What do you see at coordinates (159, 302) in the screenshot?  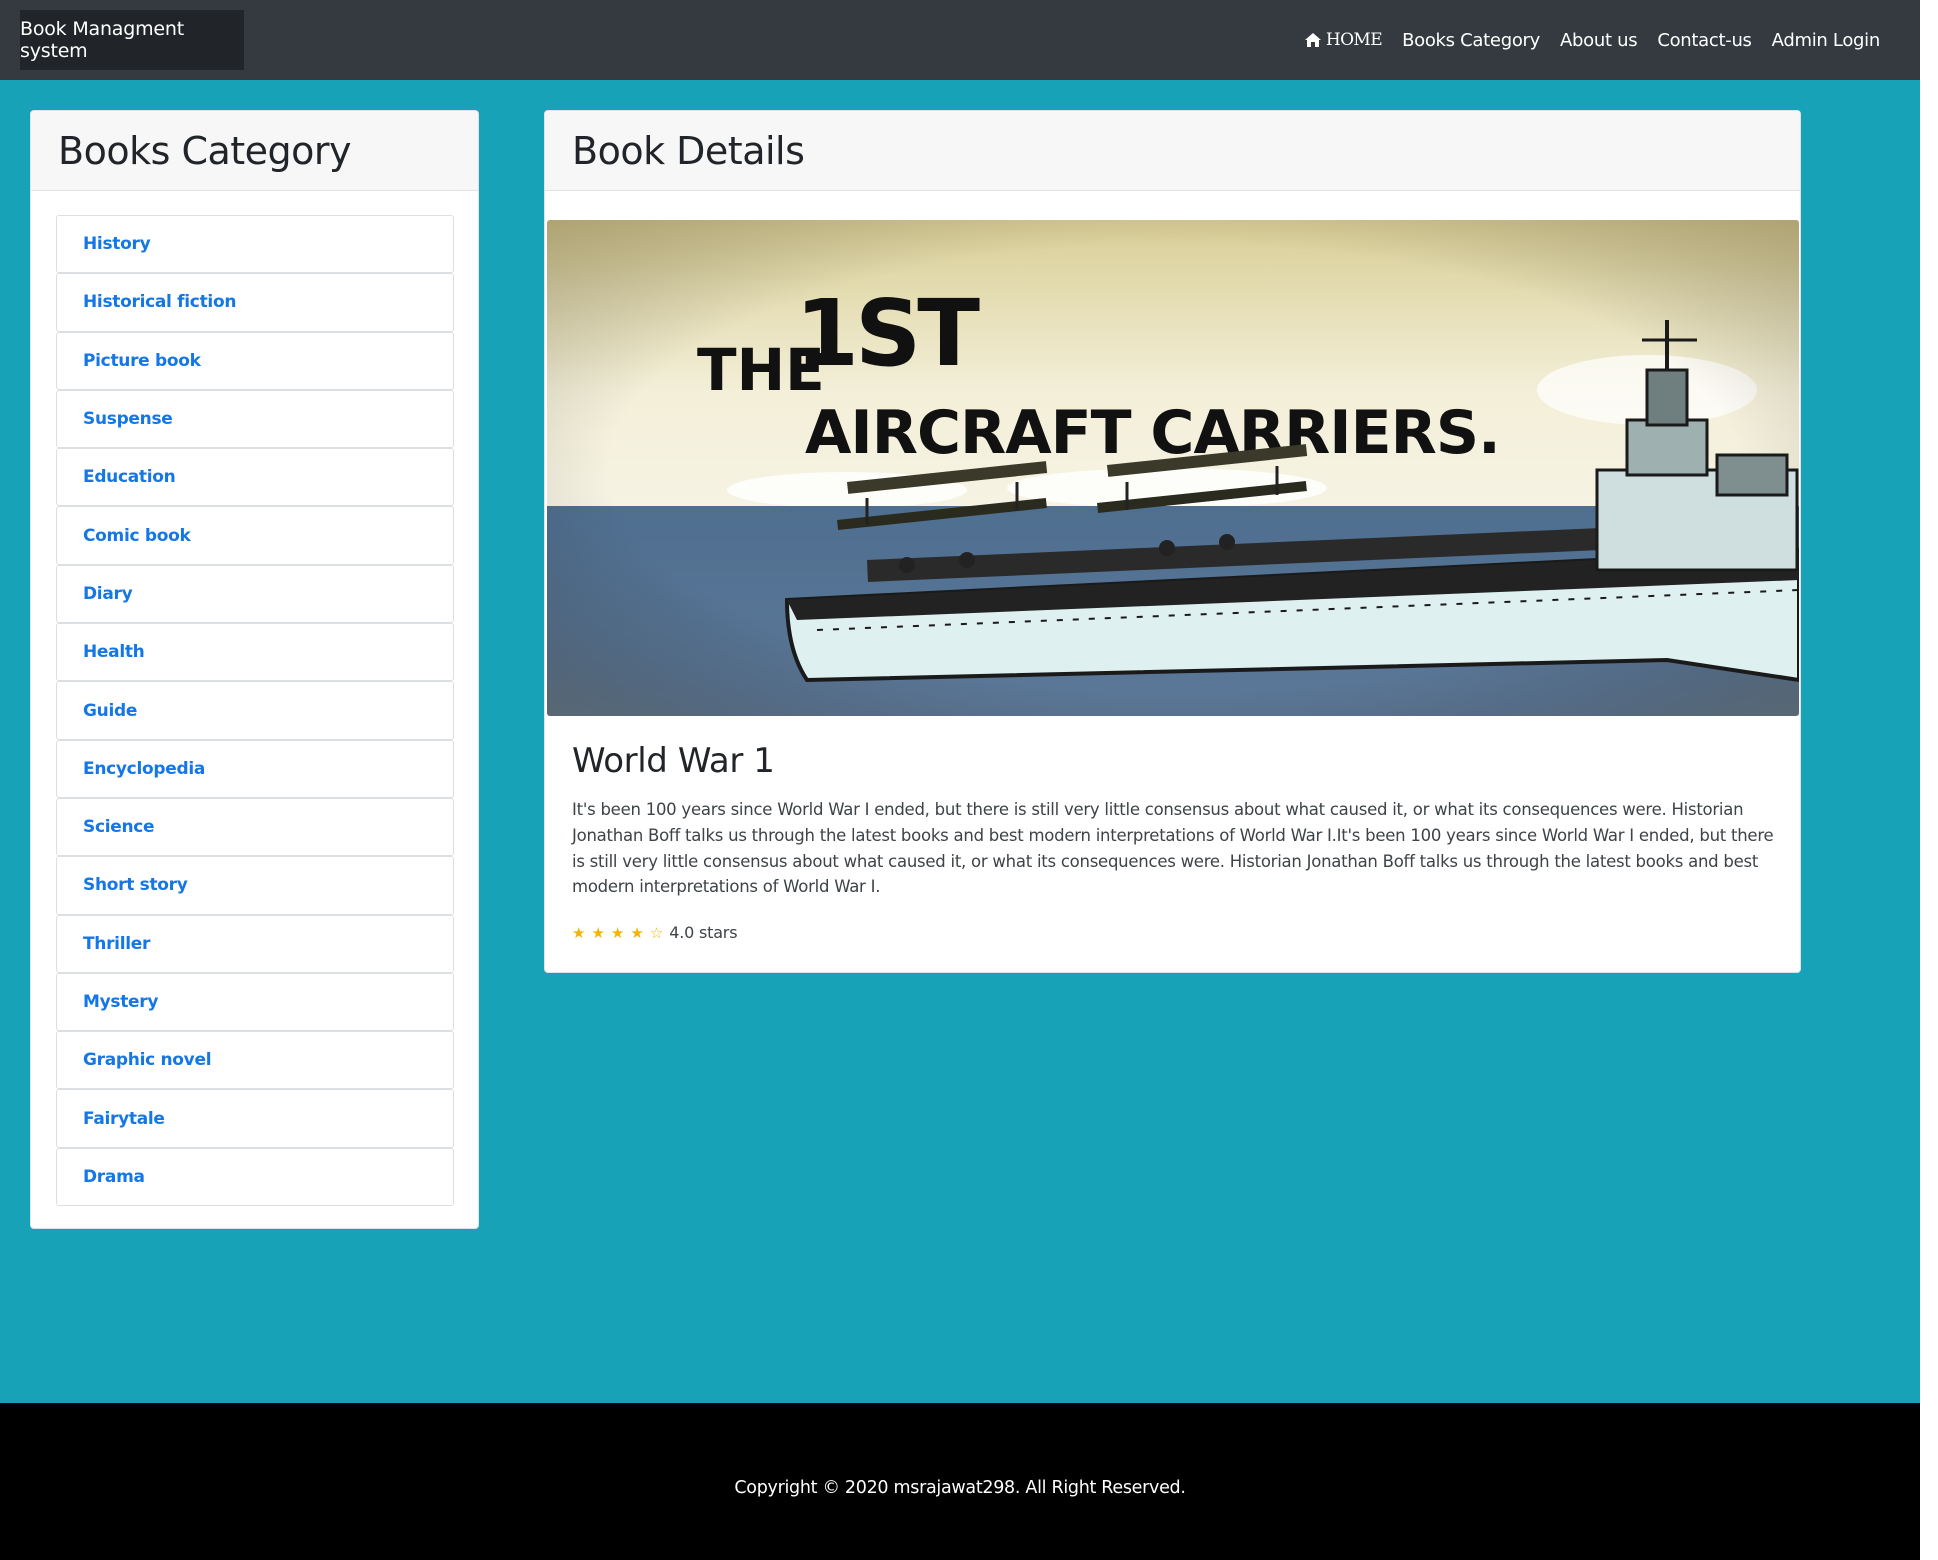 I see `category-link: Historical fiction` at bounding box center [159, 302].